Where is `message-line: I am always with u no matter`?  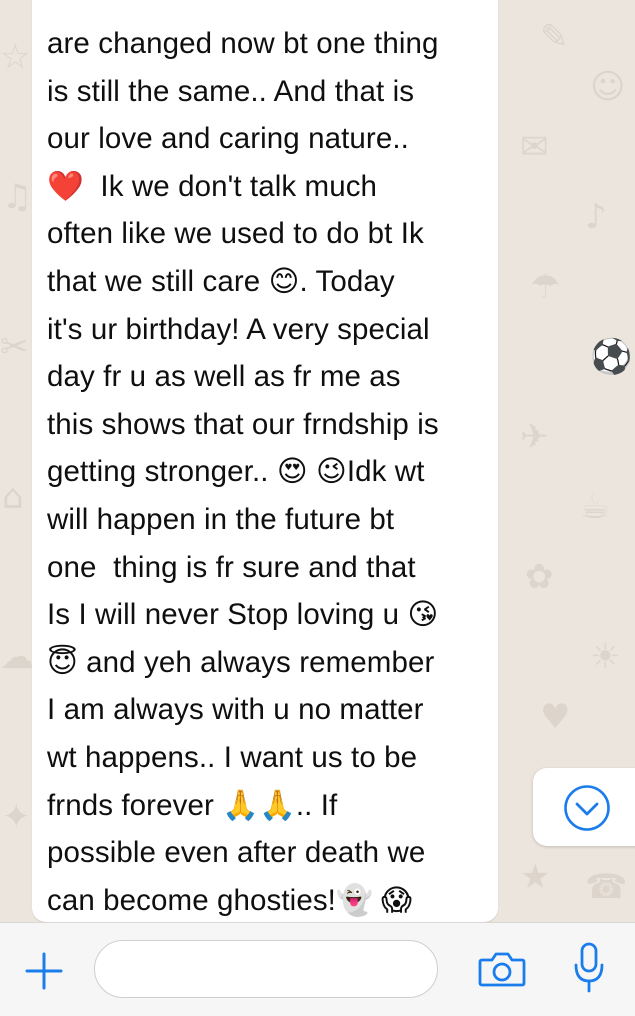
message-line: I am always with u no matter is located at coordinates (235, 710).